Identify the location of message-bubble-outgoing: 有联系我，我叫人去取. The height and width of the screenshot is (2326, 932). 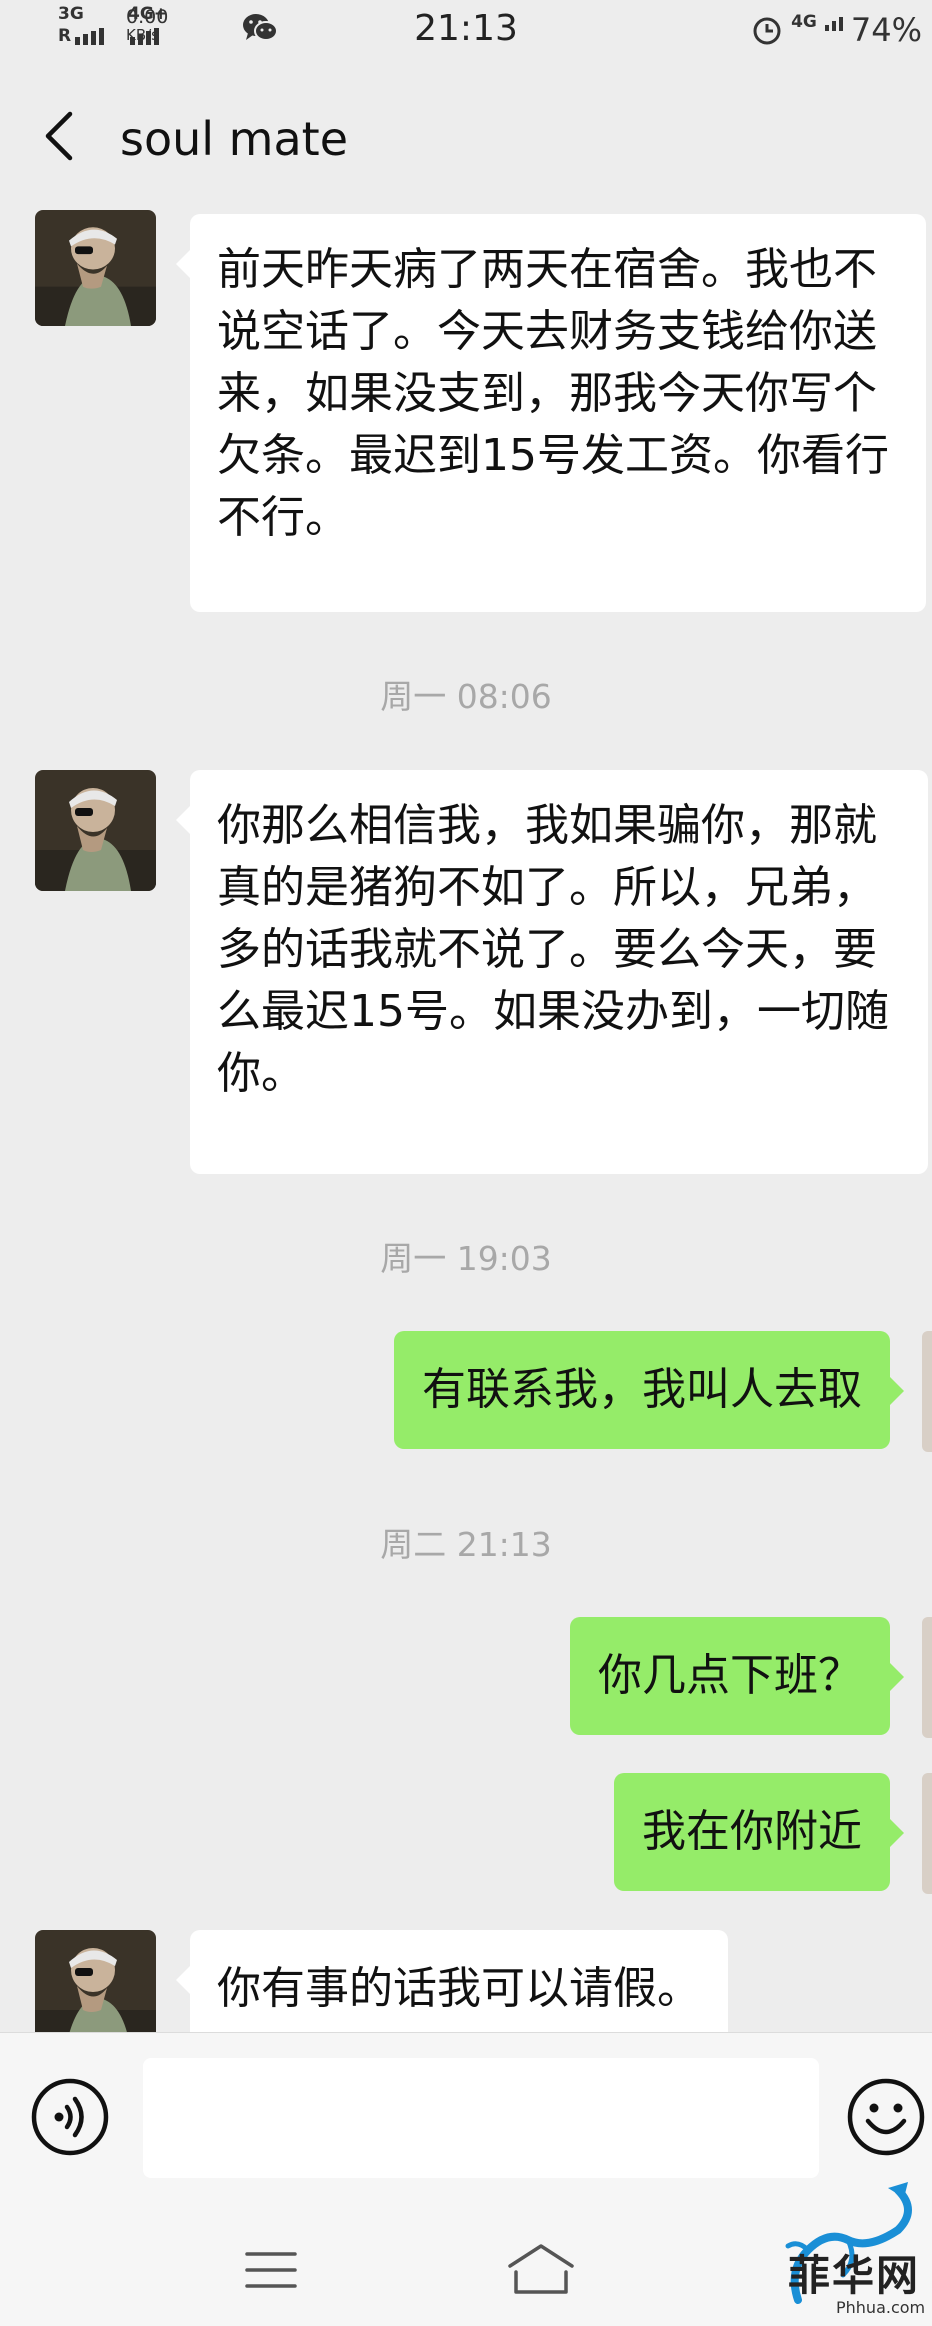
(649, 1390).